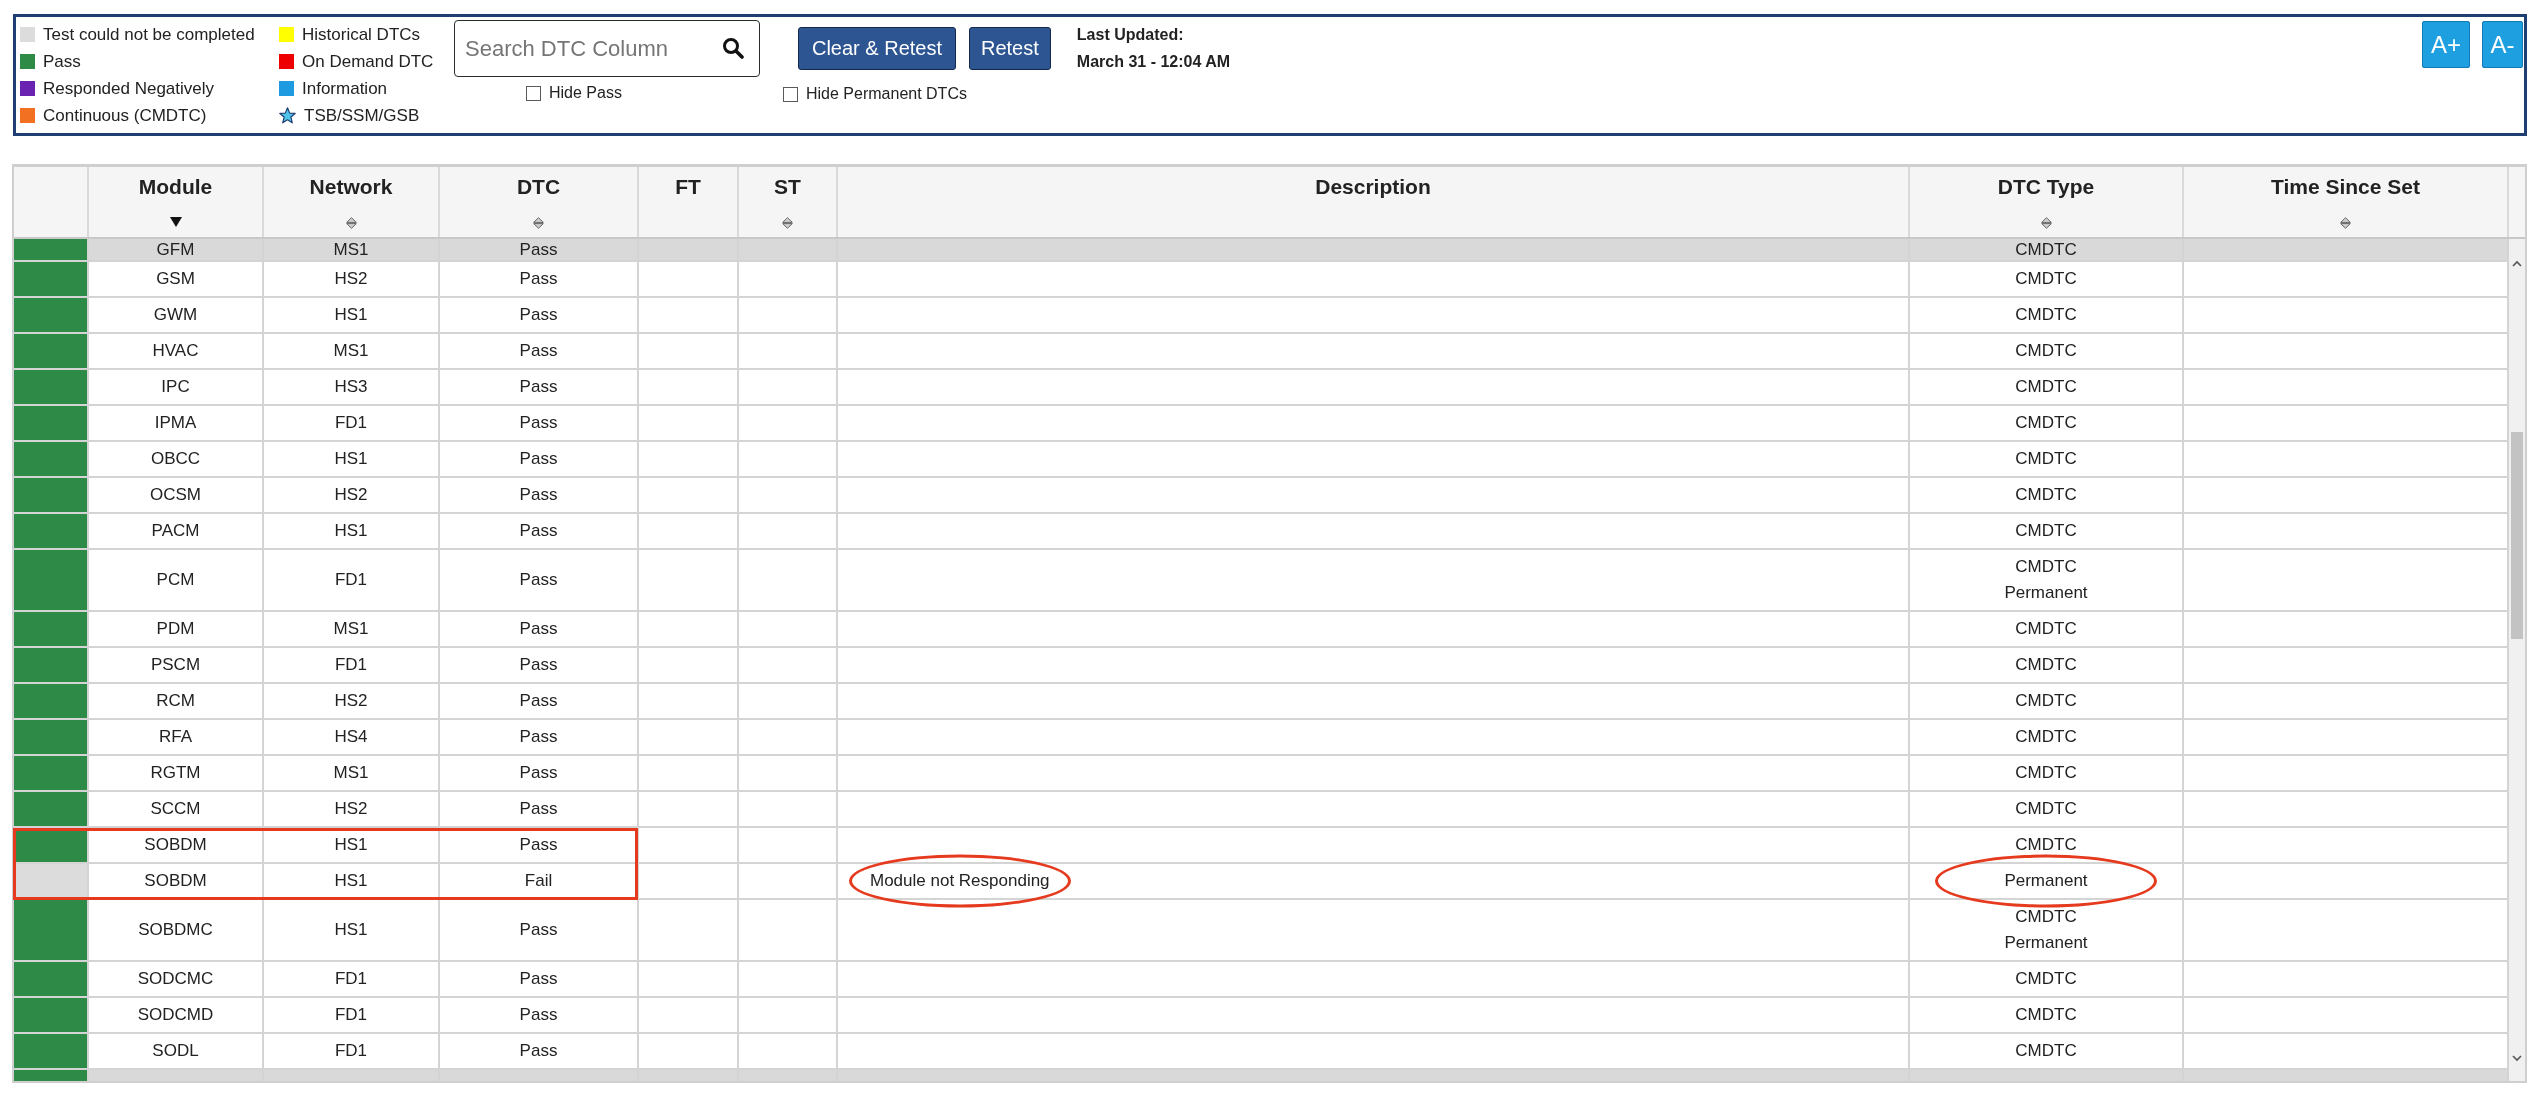 This screenshot has height=1097, width=2532. What do you see at coordinates (176, 202) in the screenshot?
I see `column-header: Module` at bounding box center [176, 202].